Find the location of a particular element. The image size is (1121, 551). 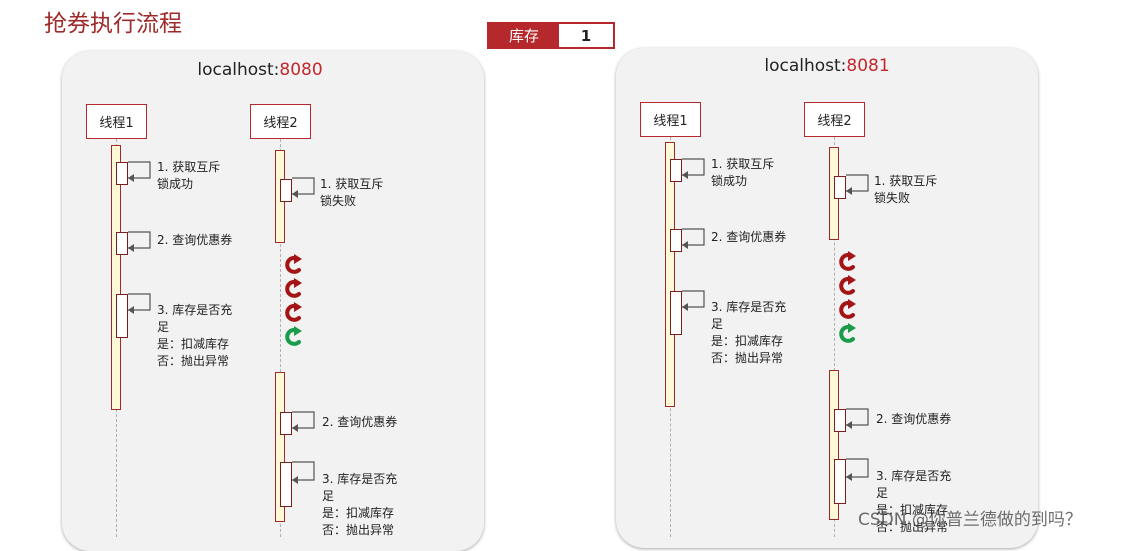

stock-label: 库存 is located at coordinates (524, 35).